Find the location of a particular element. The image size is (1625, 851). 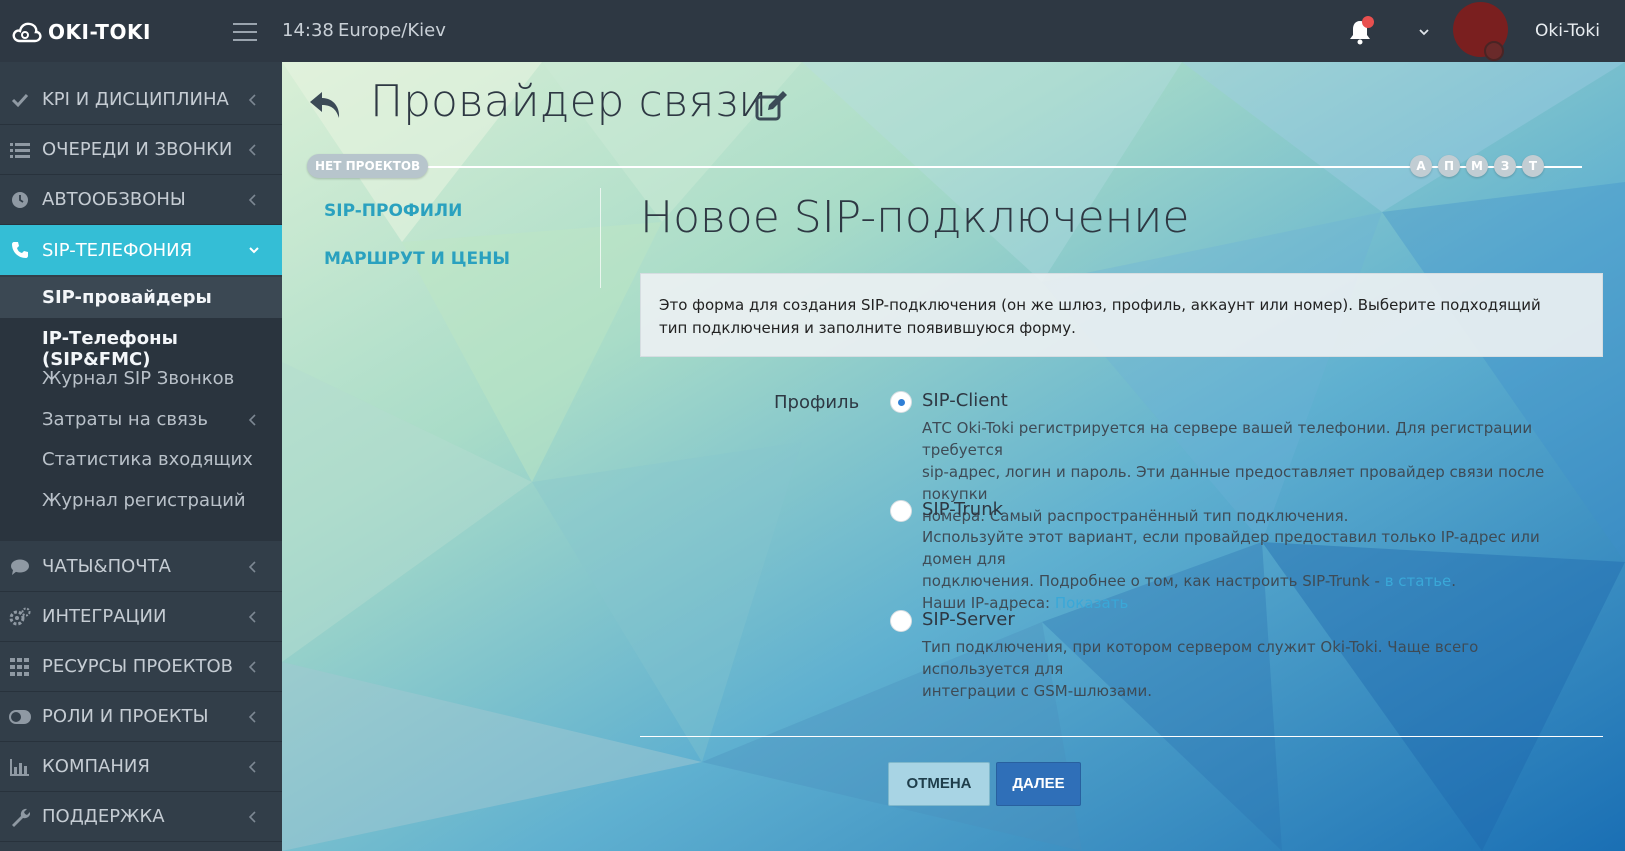

desc-line: Наши IP-адреса: Показать is located at coordinates (1252, 603).